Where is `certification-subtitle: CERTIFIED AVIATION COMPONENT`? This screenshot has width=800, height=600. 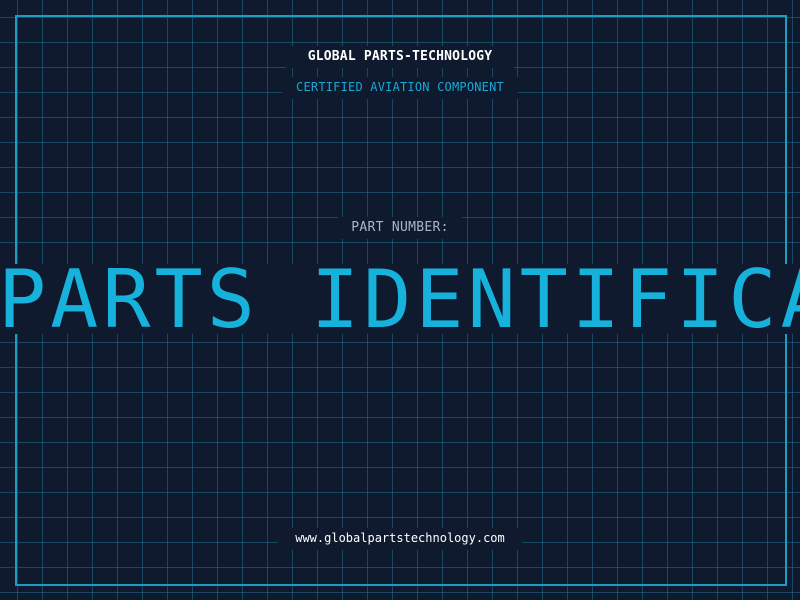
certification-subtitle: CERTIFIED AVIATION COMPONENT is located at coordinates (400, 87).